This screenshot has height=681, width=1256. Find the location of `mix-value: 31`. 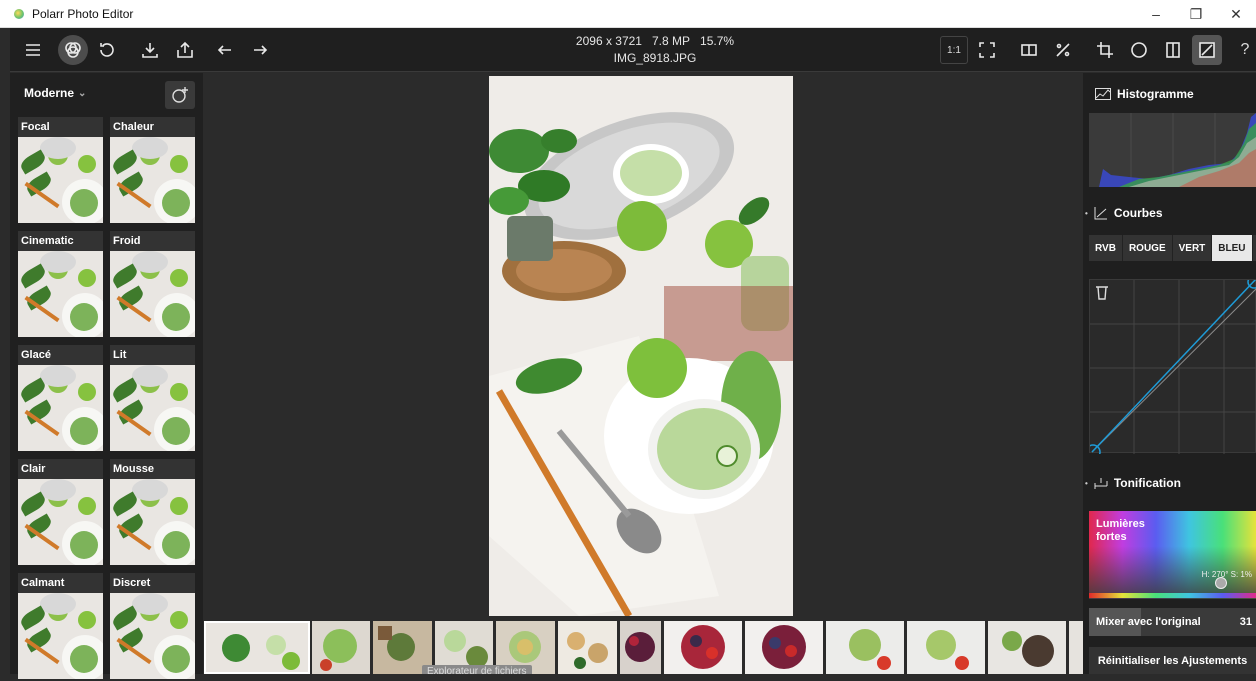

mix-value: 31 is located at coordinates (1245, 622).